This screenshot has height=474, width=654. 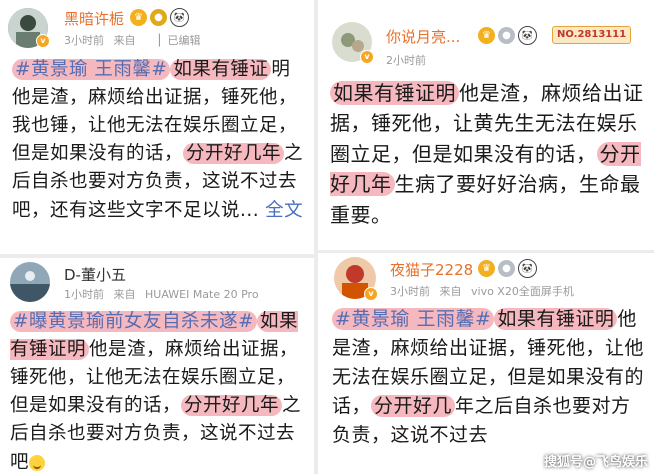 I want to click on topic-tag: #曝黄景瑜前女友自杀未遂#, so click(x=134, y=321).